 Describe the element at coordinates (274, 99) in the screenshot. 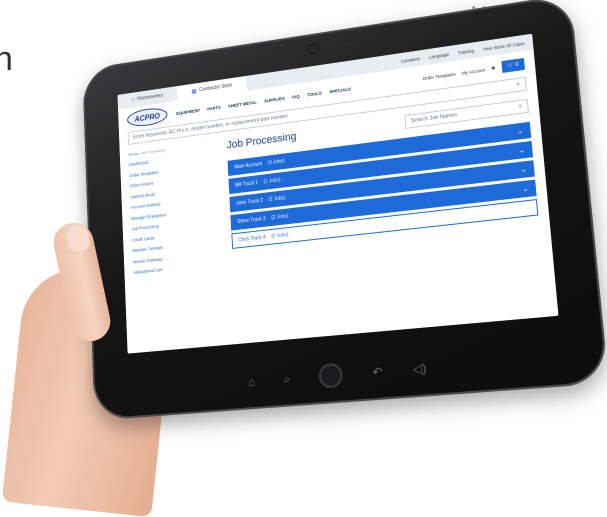

I see `nav-supplies: SUPPLIES` at that location.